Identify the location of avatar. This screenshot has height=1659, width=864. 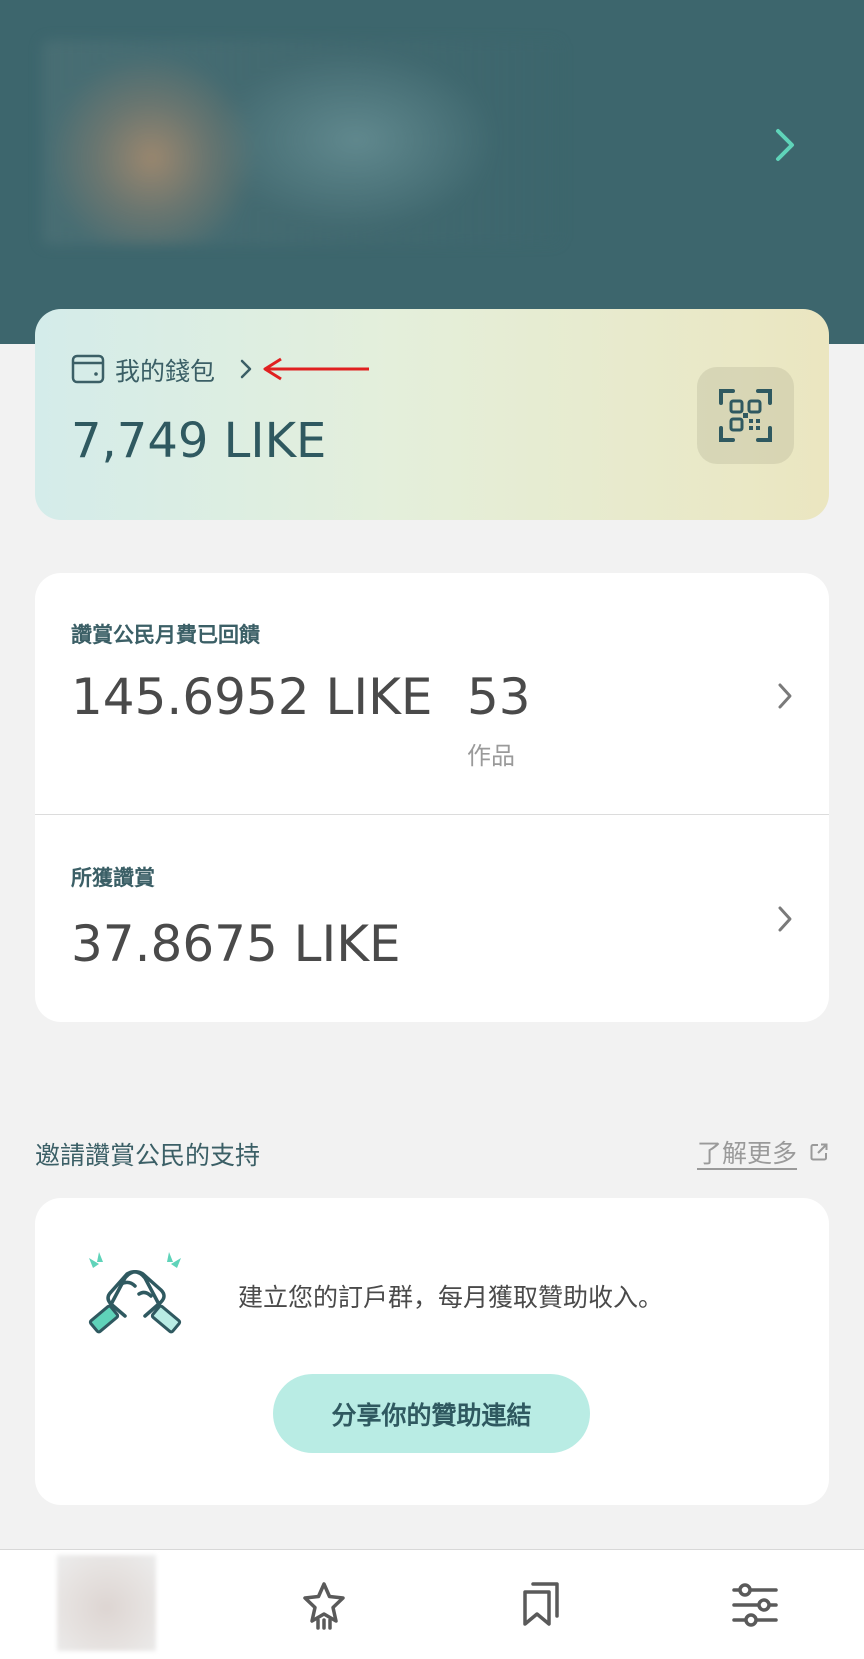
(106, 1603).